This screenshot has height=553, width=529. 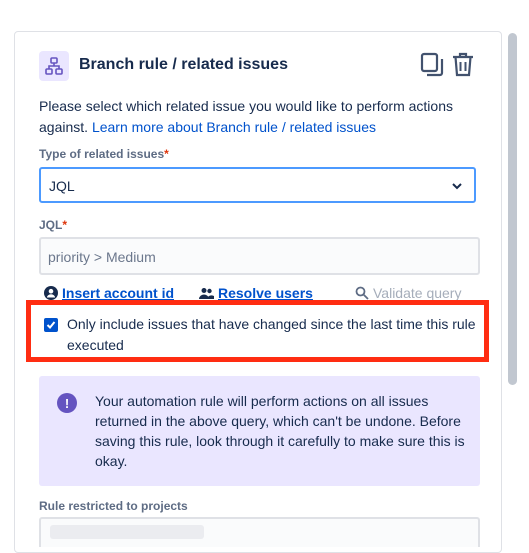 What do you see at coordinates (257, 185) in the screenshot?
I see `type-select: JQL` at bounding box center [257, 185].